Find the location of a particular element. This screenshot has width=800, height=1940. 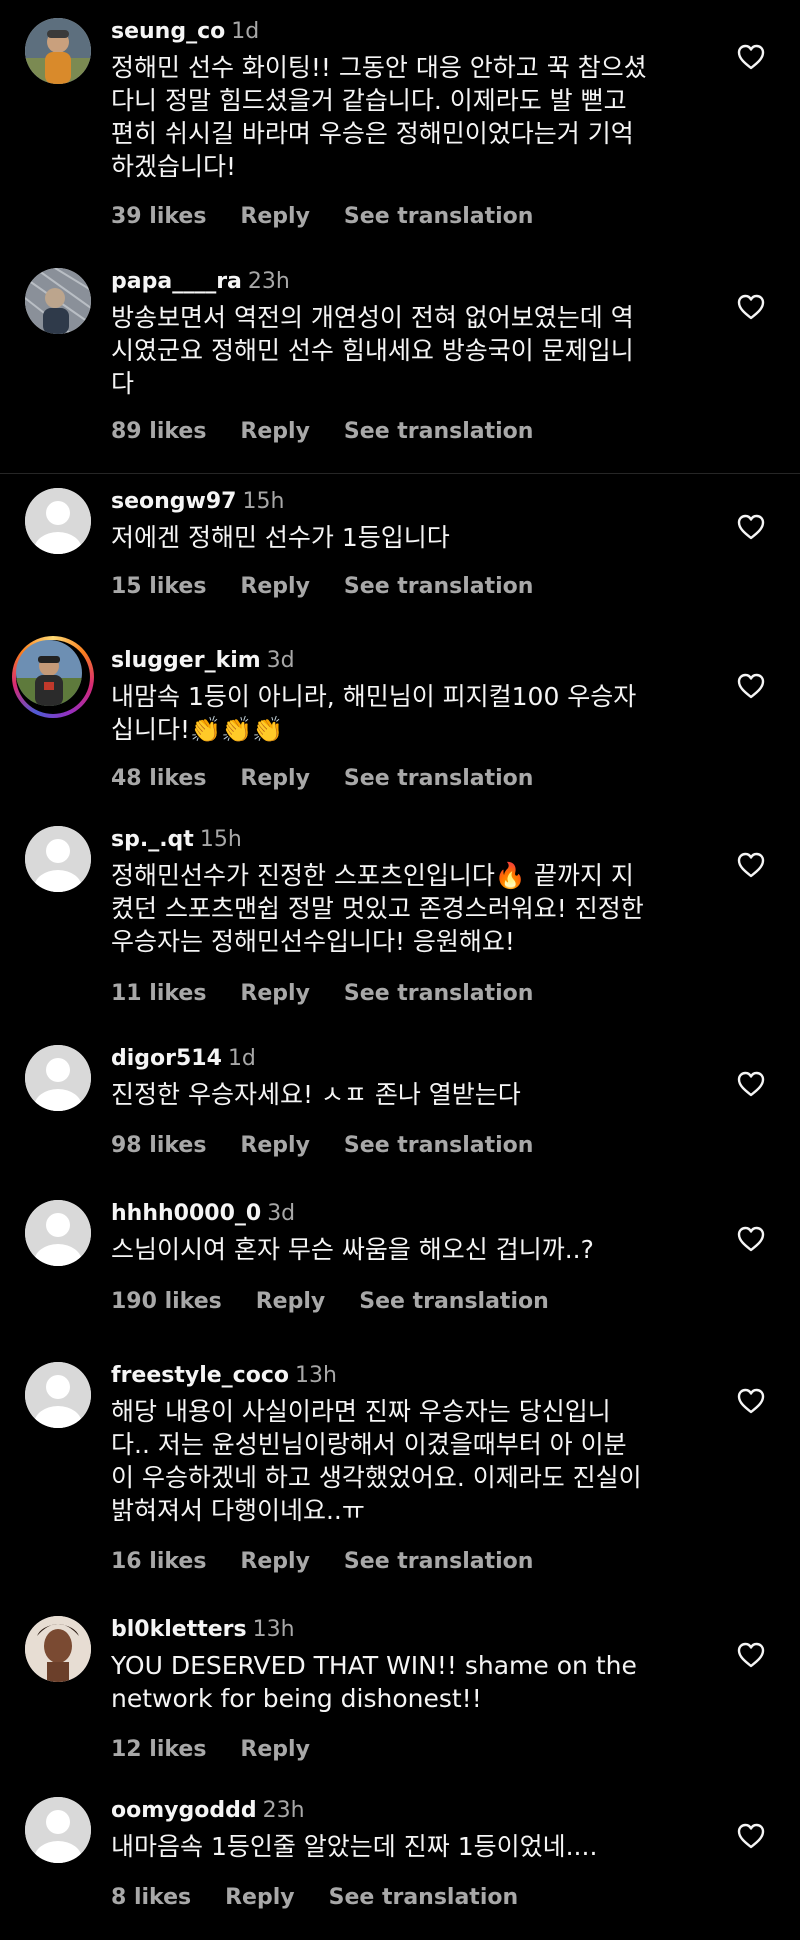

username: bl0kletters is located at coordinates (179, 1629).